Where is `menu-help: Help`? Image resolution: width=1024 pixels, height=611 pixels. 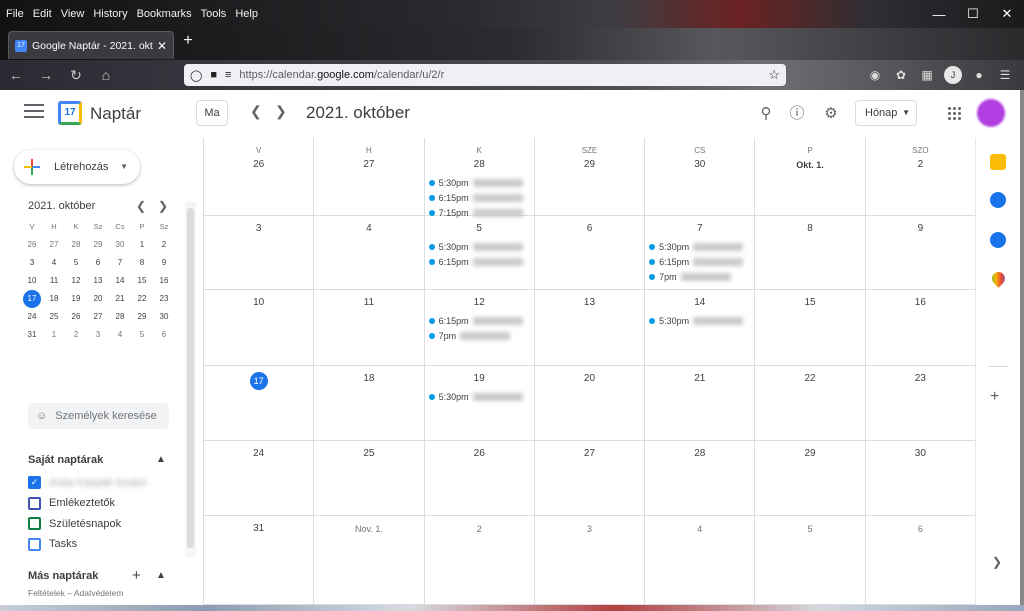 menu-help: Help is located at coordinates (246, 14).